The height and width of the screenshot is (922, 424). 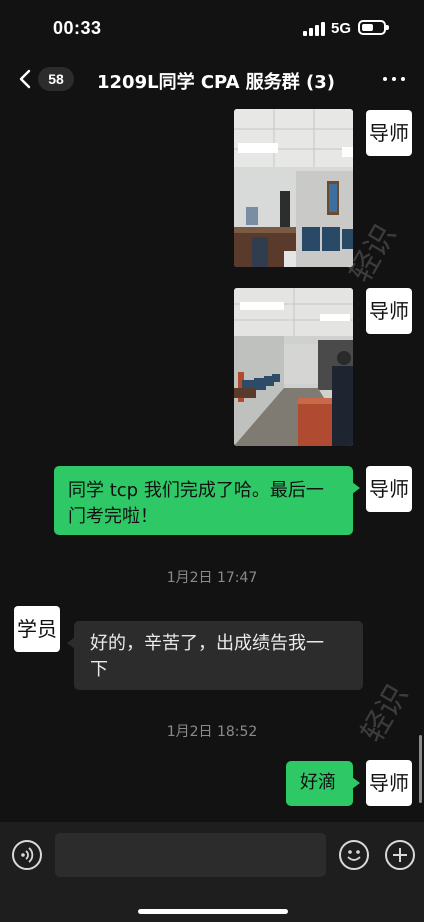 I want to click on nav-bar: 58 1209L同学 CPA 服务群 (3), so click(x=212, y=79).